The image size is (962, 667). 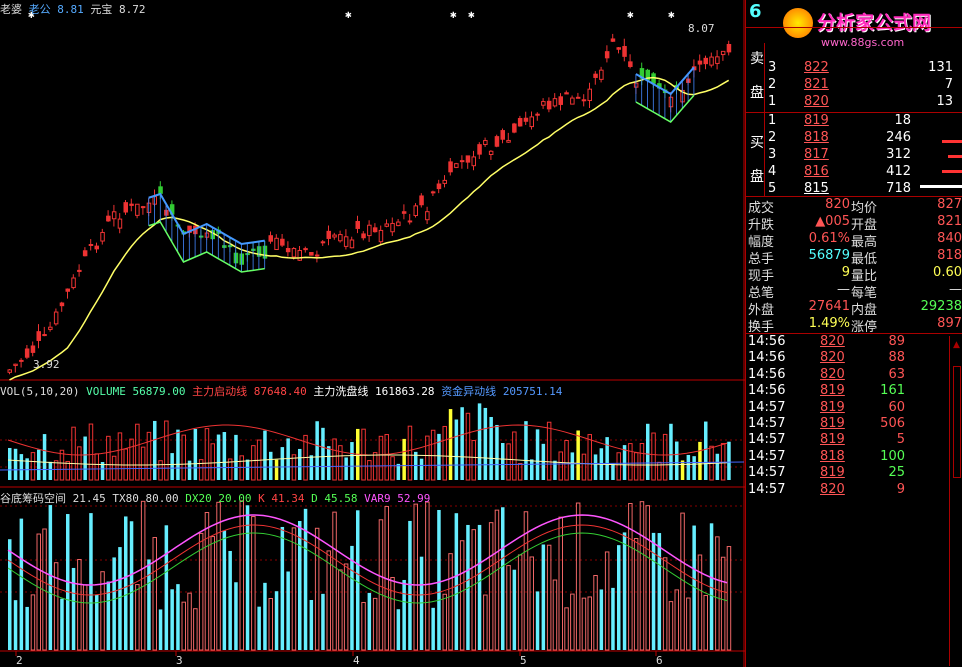 What do you see at coordinates (854, 85) in the screenshot?
I see `sell-row: 2 821 7` at bounding box center [854, 85].